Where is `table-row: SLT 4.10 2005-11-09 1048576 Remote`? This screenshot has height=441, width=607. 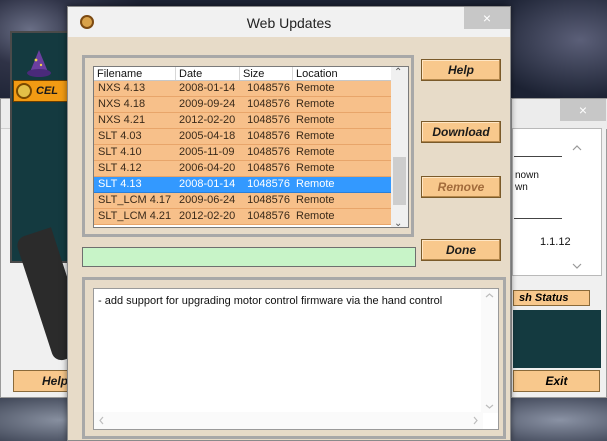 table-row: SLT 4.10 2005-11-09 1048576 Remote is located at coordinates (251, 153).